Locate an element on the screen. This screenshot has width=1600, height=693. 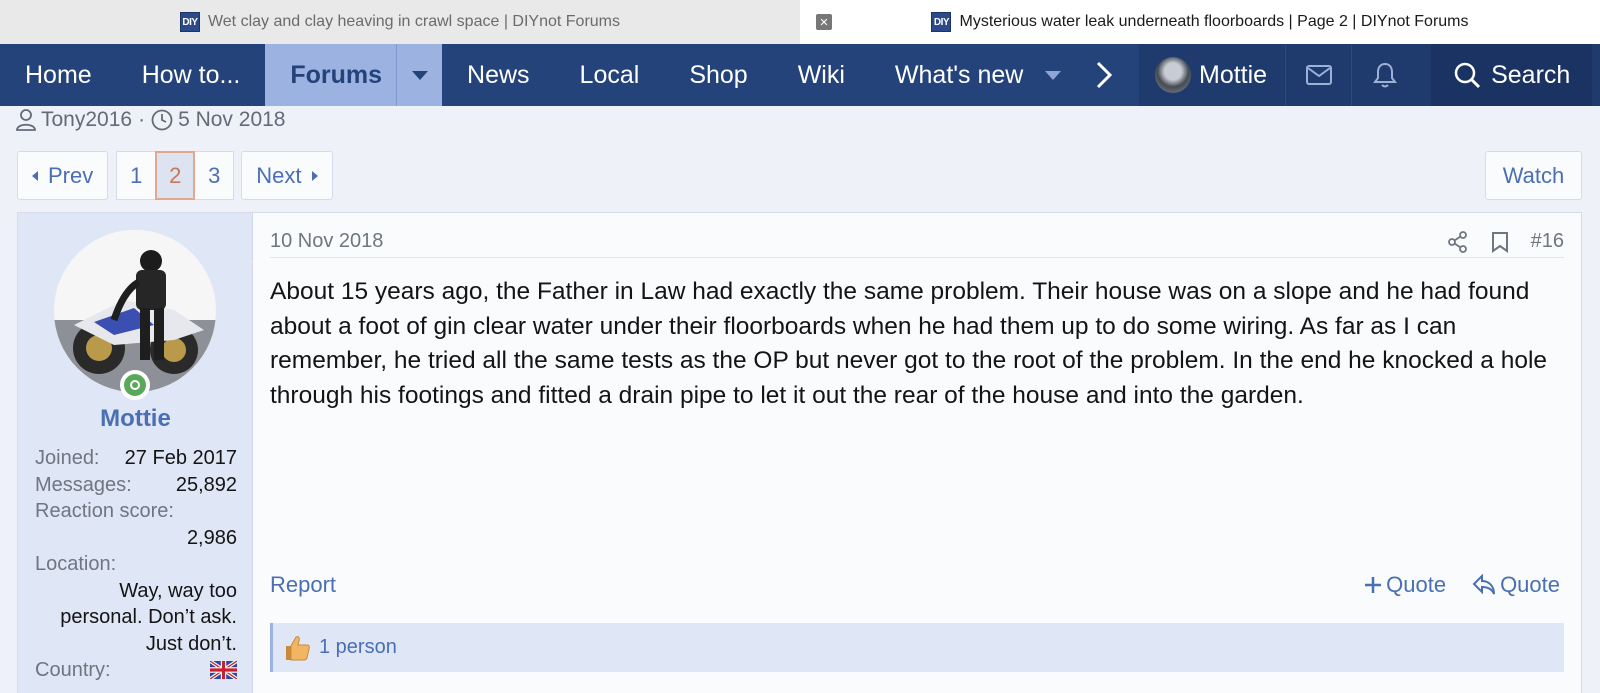
reply-quote-button: Quote is located at coordinates (1516, 585).